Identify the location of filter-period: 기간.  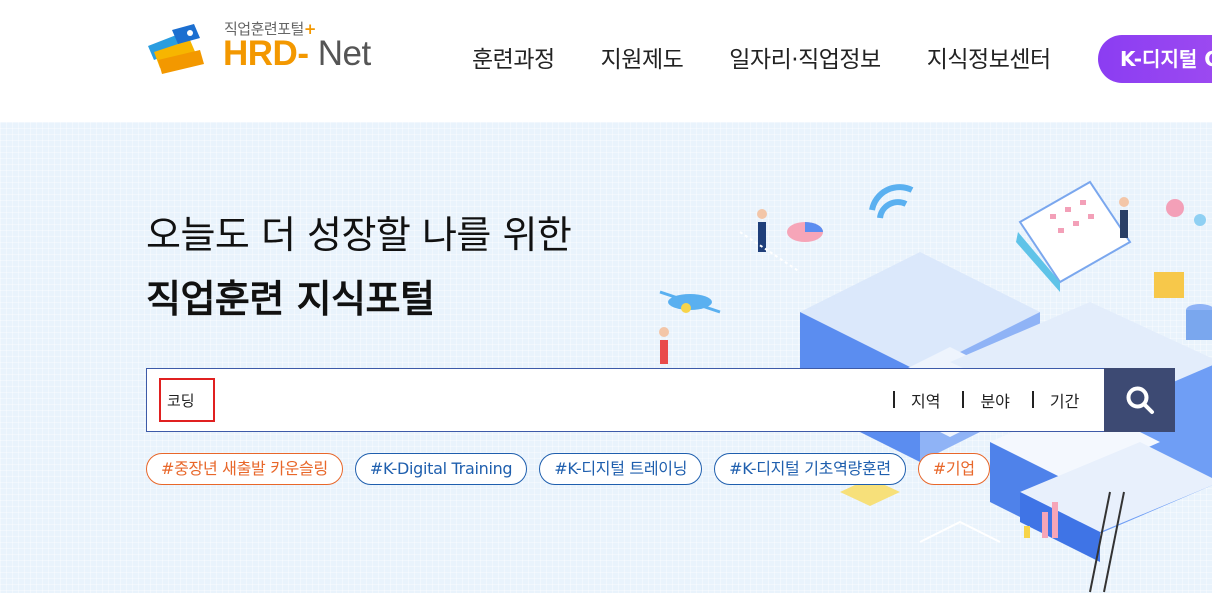
(1055, 400).